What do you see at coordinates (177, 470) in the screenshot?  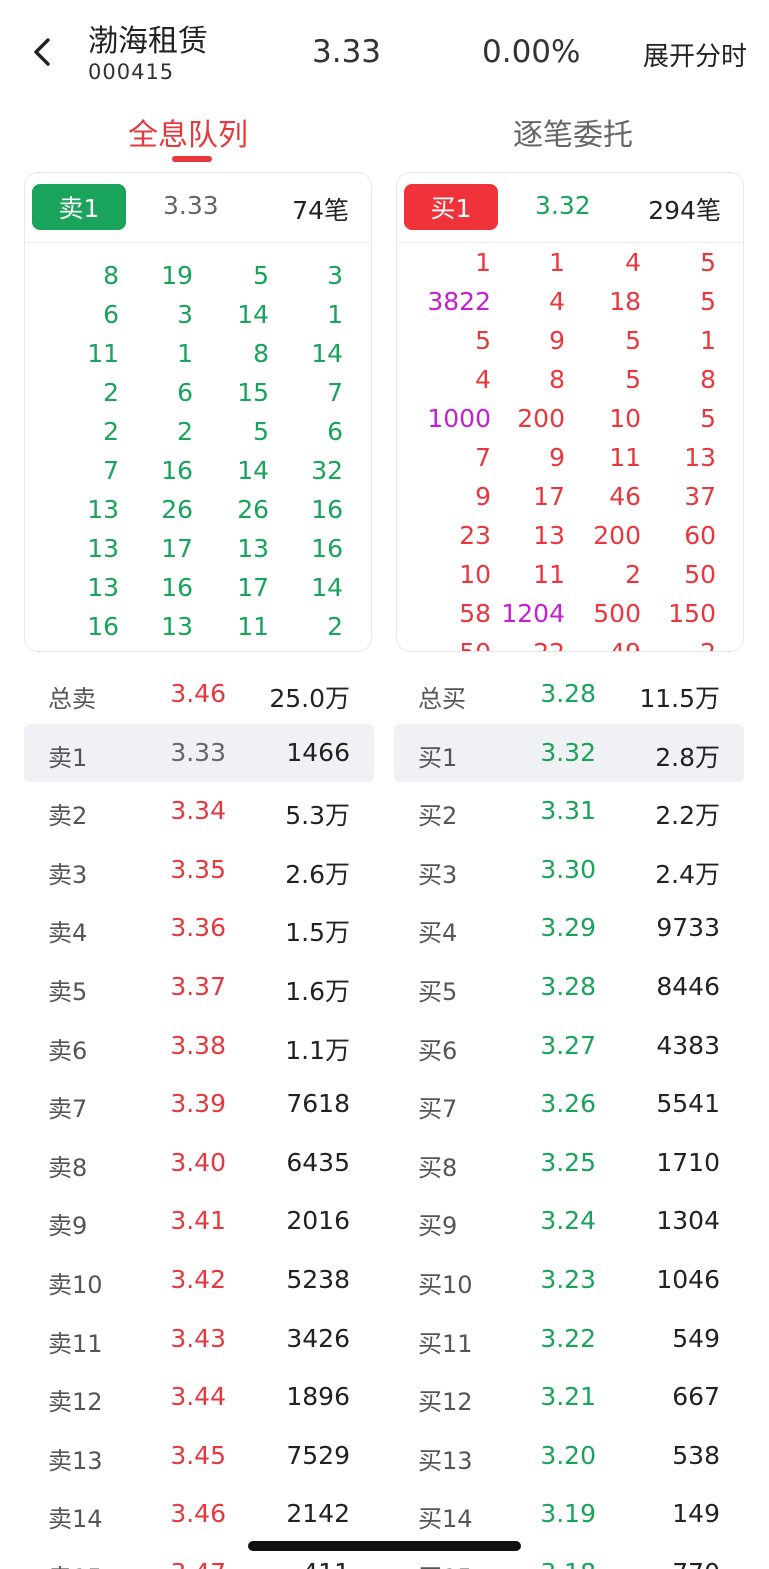 I see `sell-queue-cell: 16` at bounding box center [177, 470].